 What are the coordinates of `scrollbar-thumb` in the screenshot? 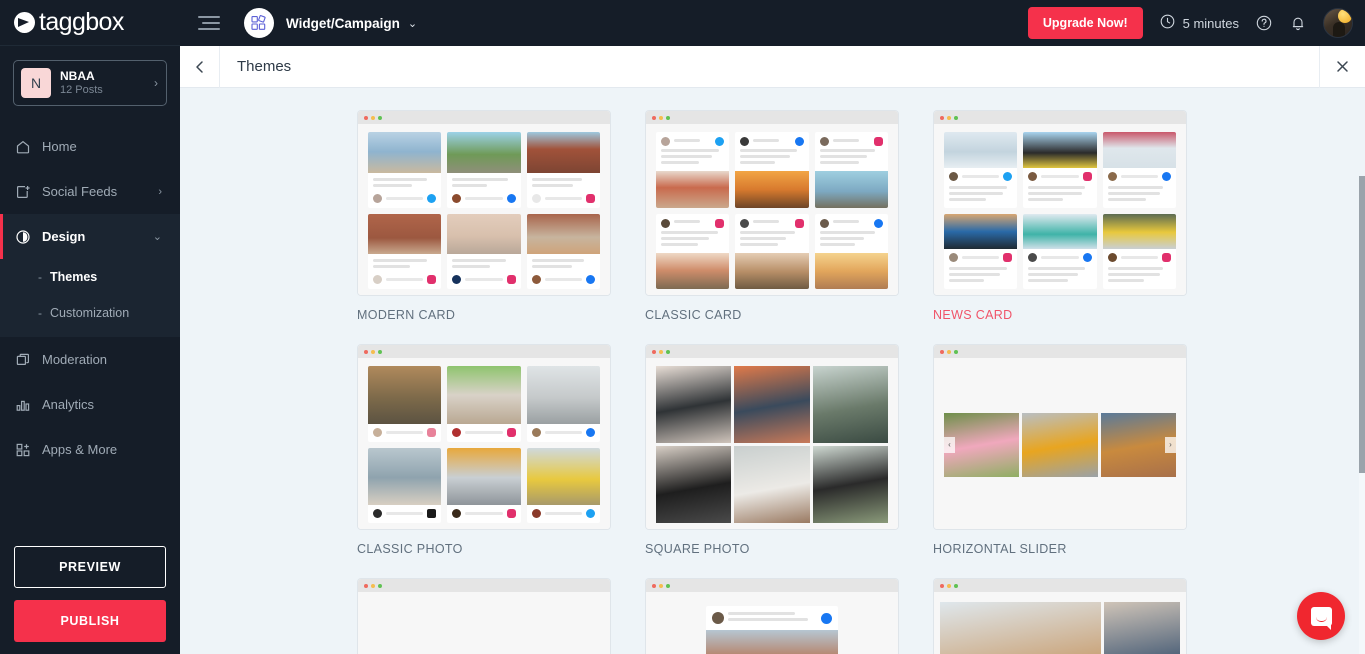 It's located at (1362, 324).